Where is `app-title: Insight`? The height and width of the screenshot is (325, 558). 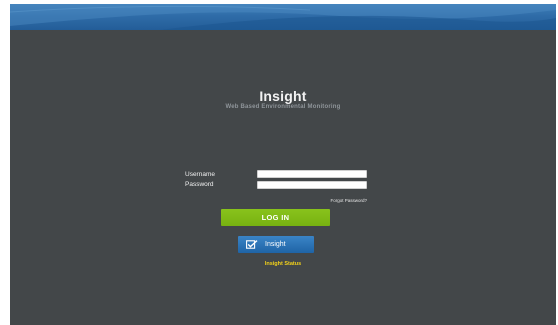
app-title: Insight is located at coordinates (283, 96).